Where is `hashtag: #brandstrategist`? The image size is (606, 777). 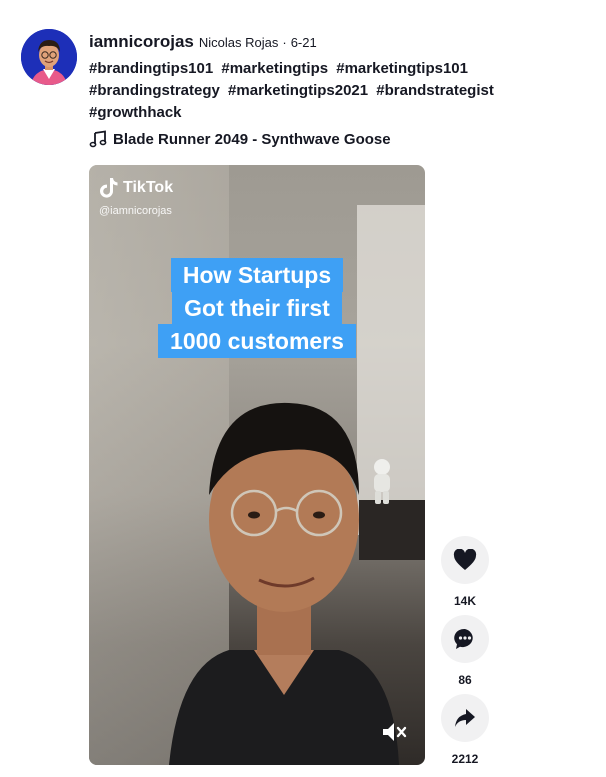
hashtag: #brandstrategist is located at coordinates (435, 90).